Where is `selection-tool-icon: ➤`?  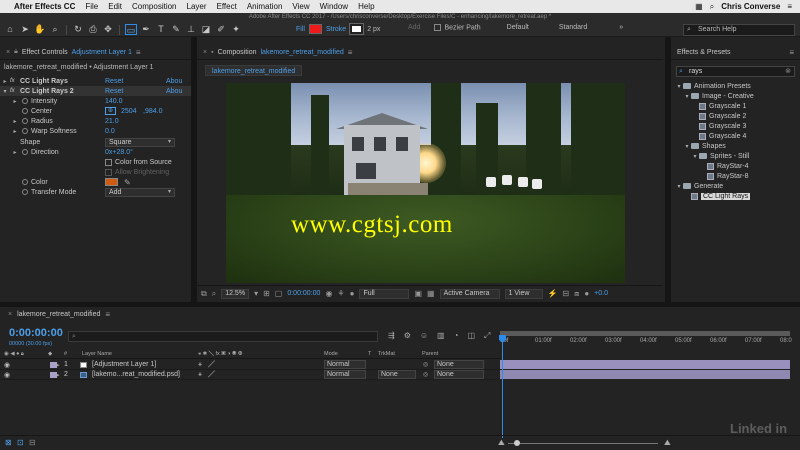 selection-tool-icon: ➤ is located at coordinates (25, 29).